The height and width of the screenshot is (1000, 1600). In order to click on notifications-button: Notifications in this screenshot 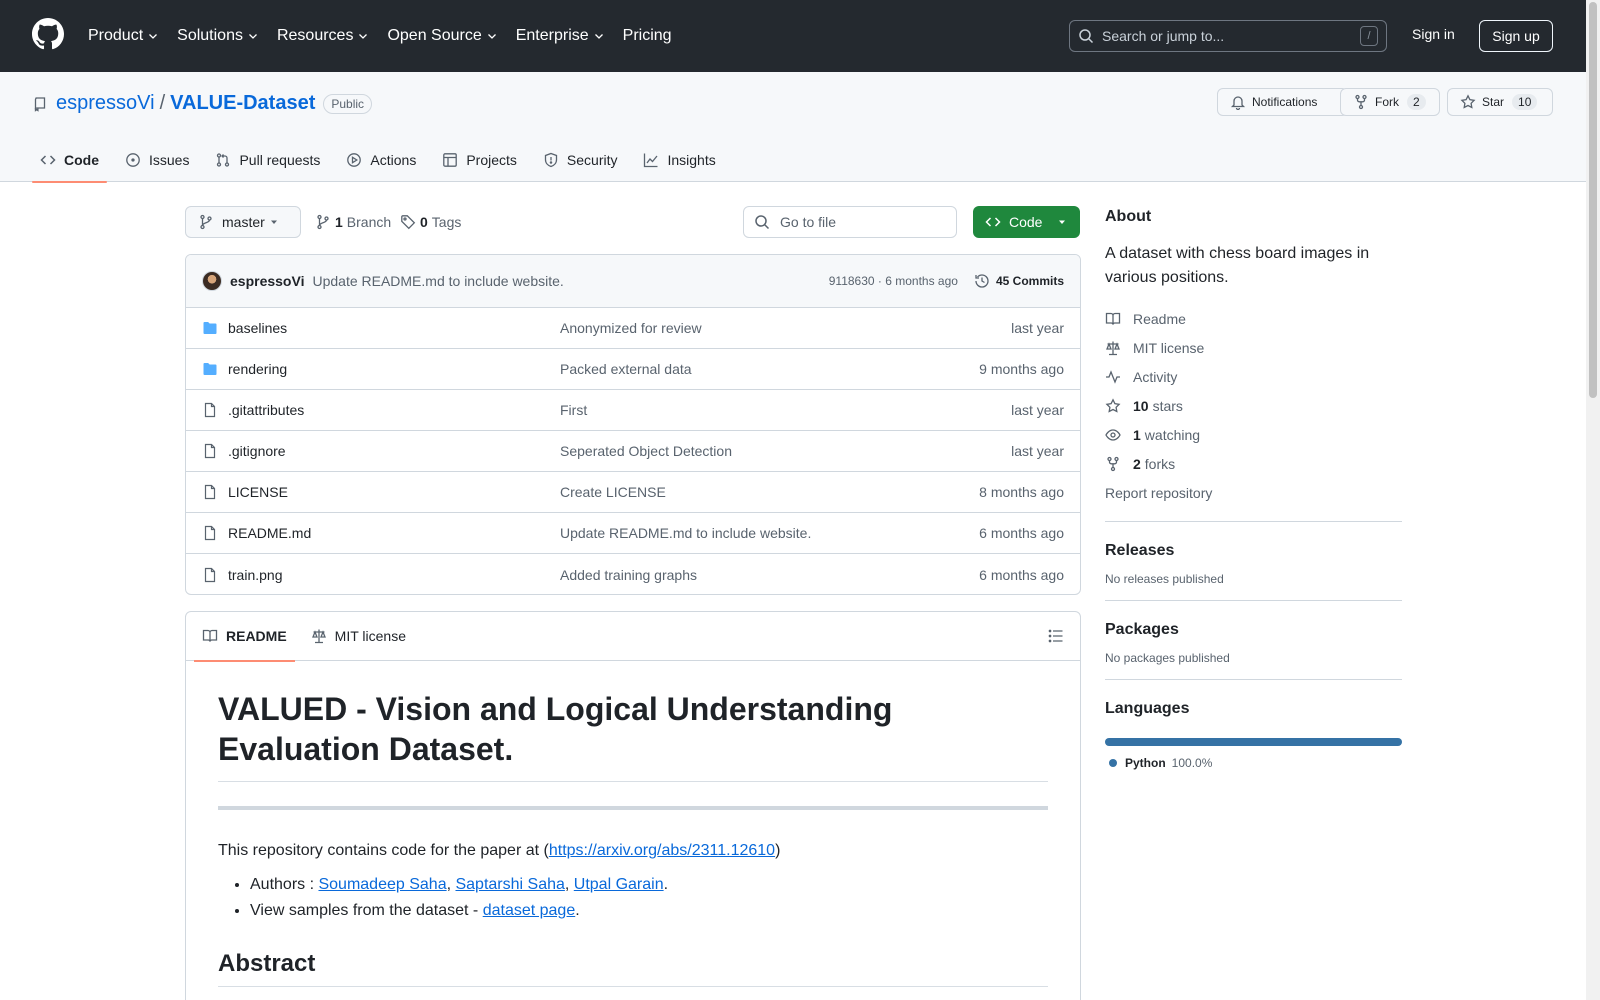, I will do `click(1282, 102)`.